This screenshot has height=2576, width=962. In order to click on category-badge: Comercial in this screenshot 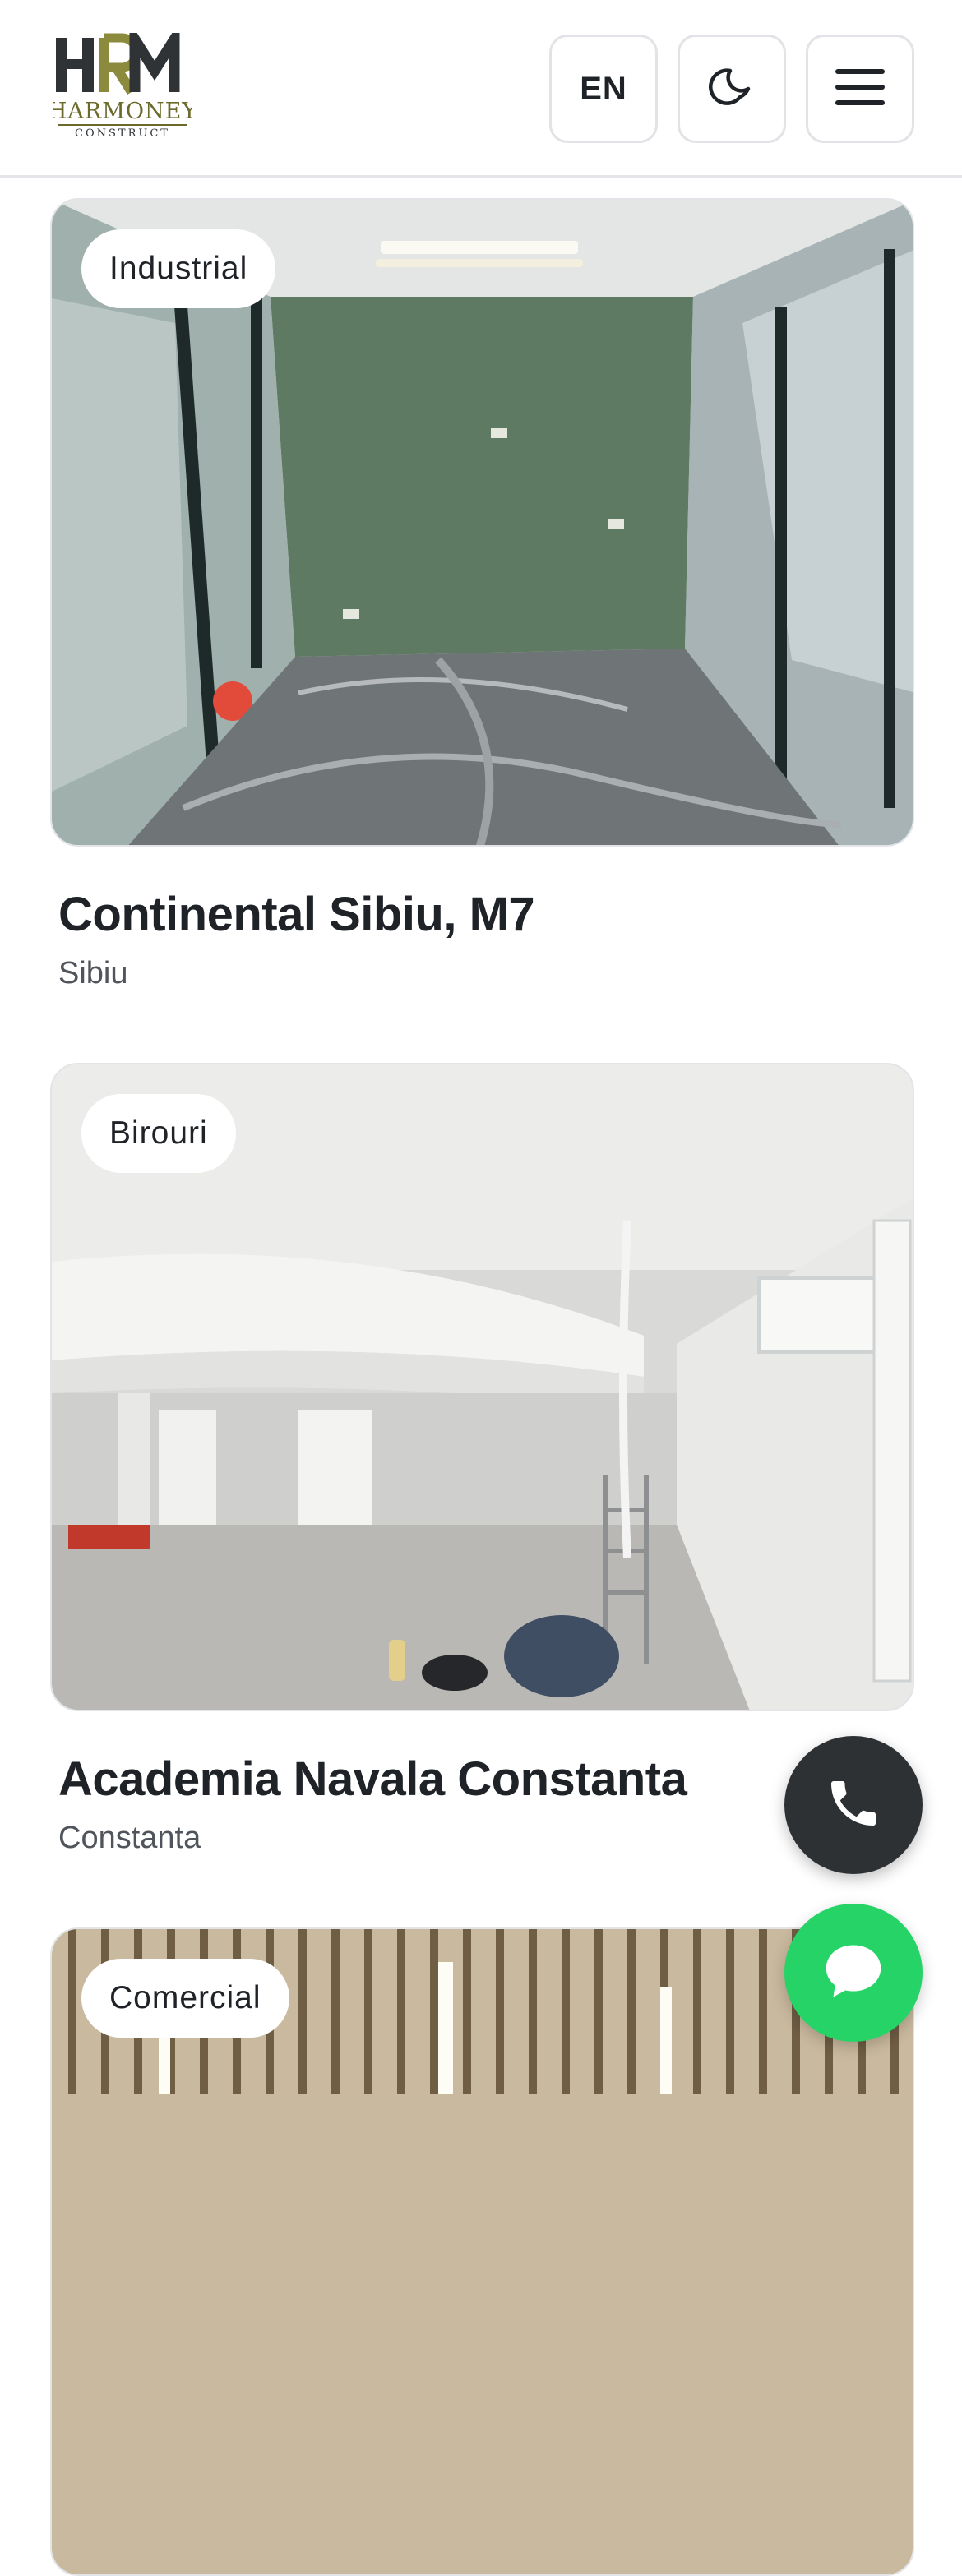, I will do `click(185, 1999)`.